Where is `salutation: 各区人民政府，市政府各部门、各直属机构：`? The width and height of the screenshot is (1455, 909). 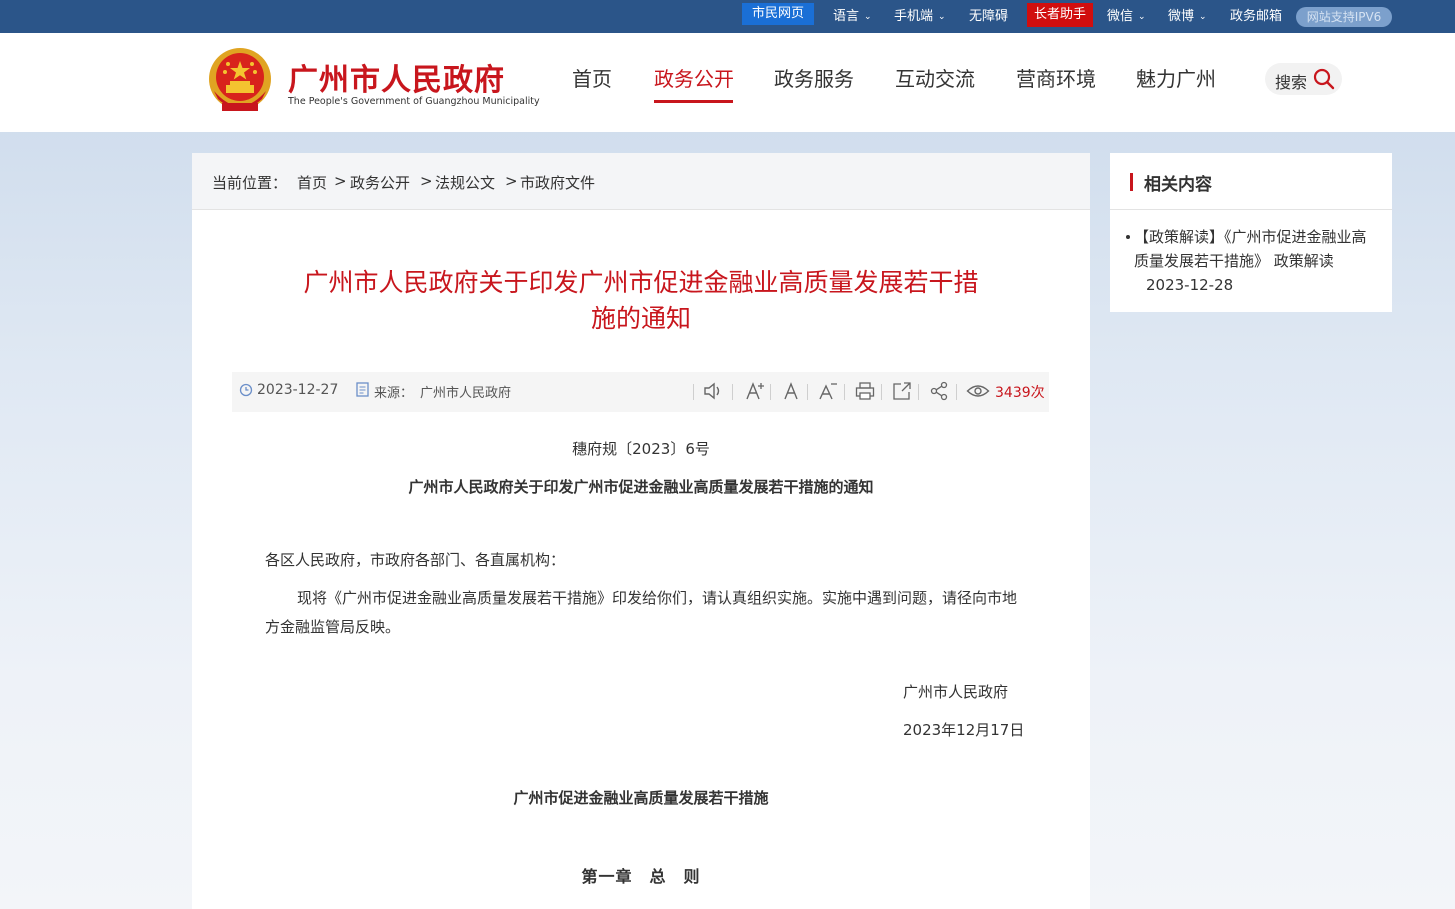 salutation: 各区人民政府，市政府各部门、各直属机构： is located at coordinates (415, 560).